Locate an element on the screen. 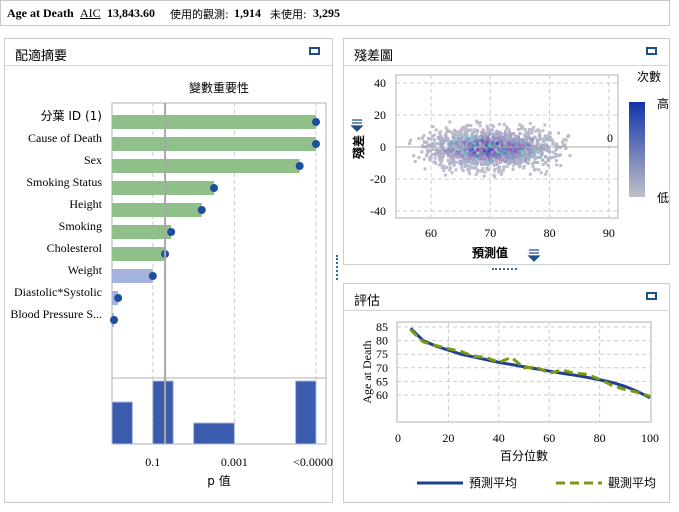  y-tick-label: 85 is located at coordinates (382, 327).